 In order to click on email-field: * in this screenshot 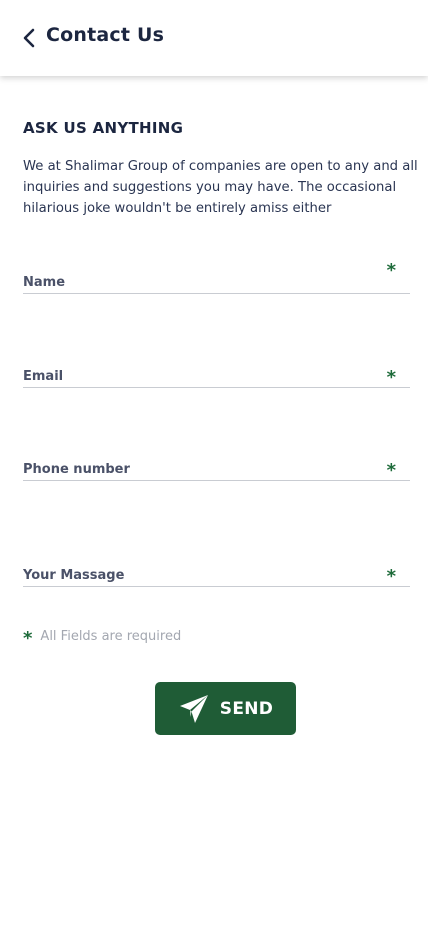, I will do `click(216, 373)`.